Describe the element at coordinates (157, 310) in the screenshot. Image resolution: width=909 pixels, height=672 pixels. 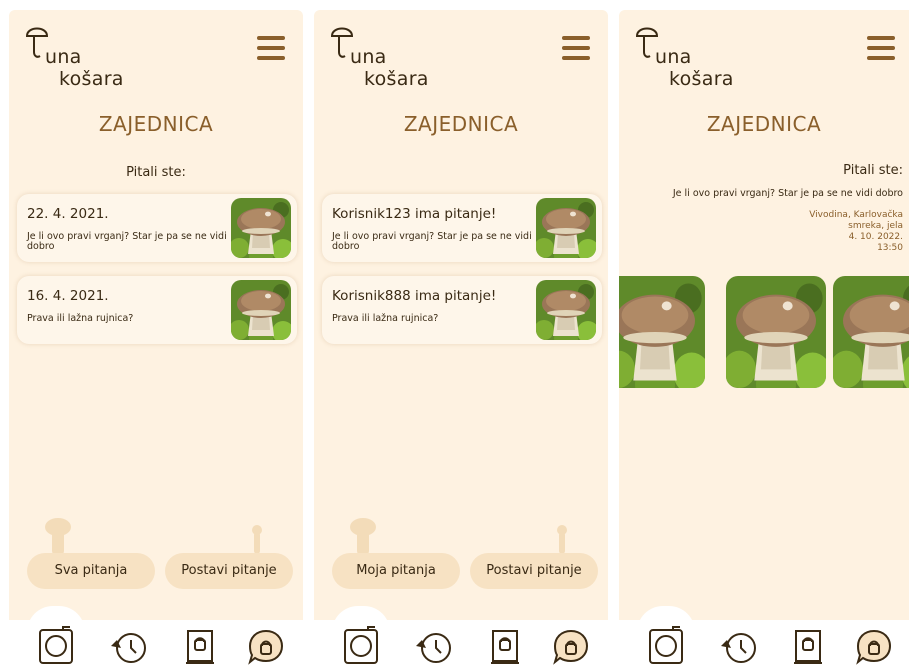
I see `question-card: 16. 4. 2021. Prava ili lažna rujnica?` at that location.